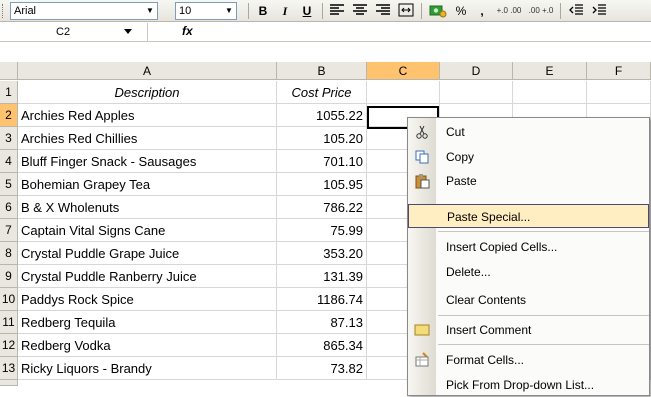 The image size is (651, 397). Describe the element at coordinates (422, 132) in the screenshot. I see `scissors-icon` at that location.